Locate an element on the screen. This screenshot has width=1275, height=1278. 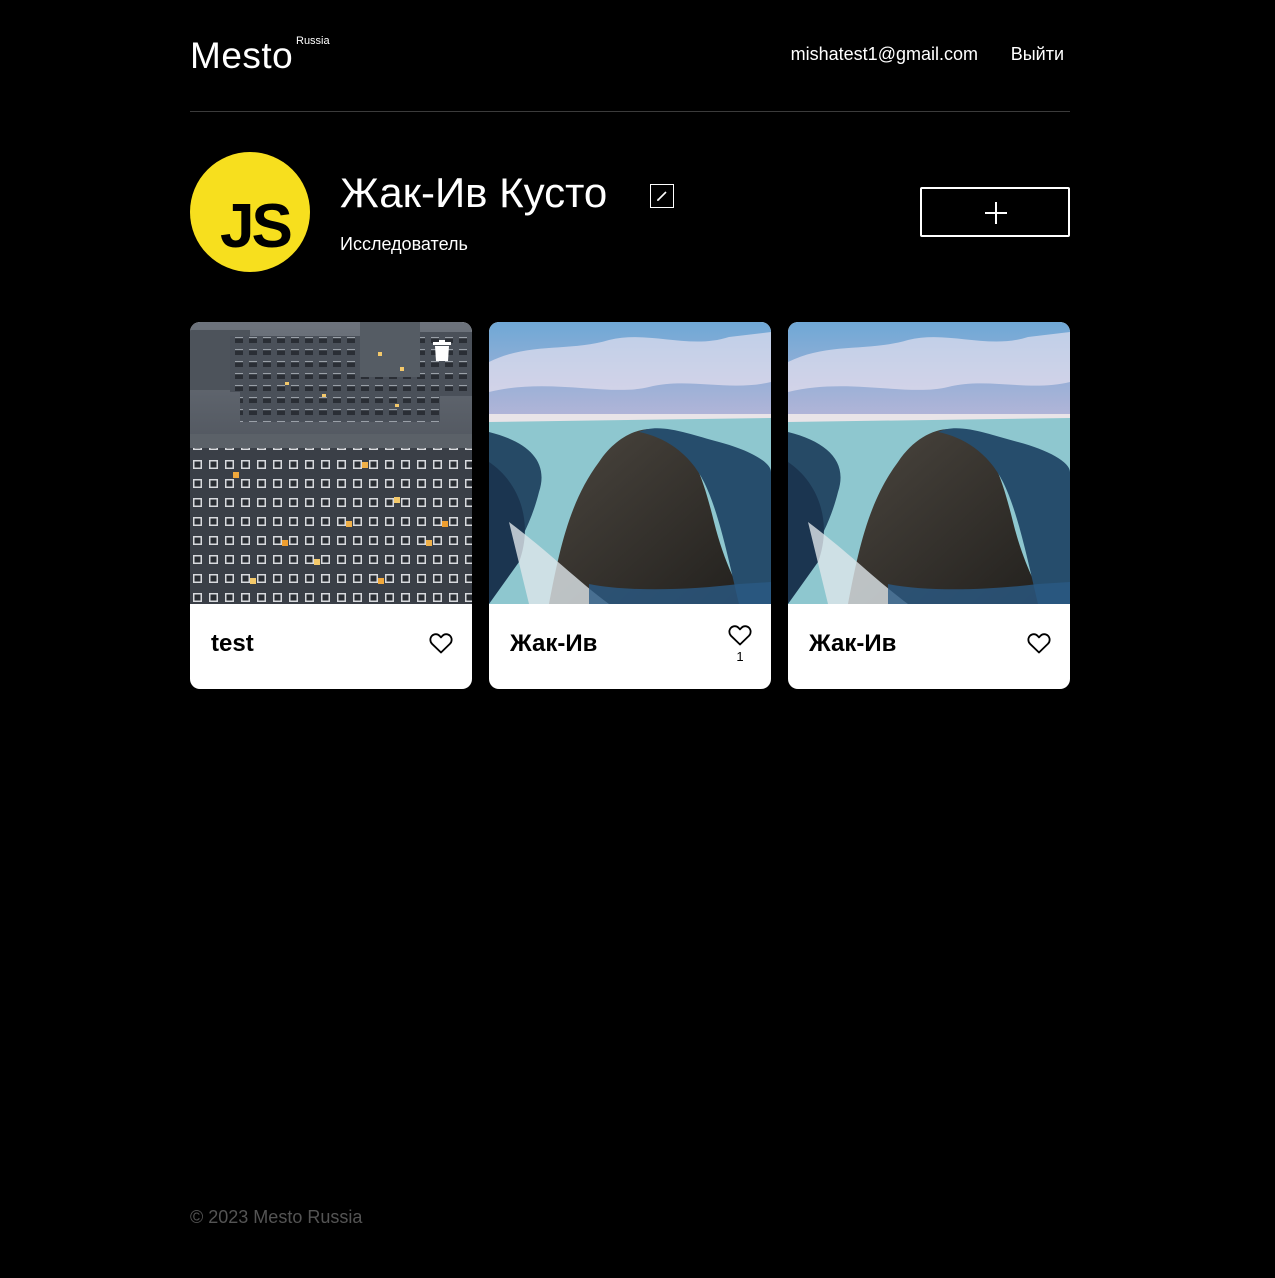
card: Жак-Ив 1 is located at coordinates (630, 505).